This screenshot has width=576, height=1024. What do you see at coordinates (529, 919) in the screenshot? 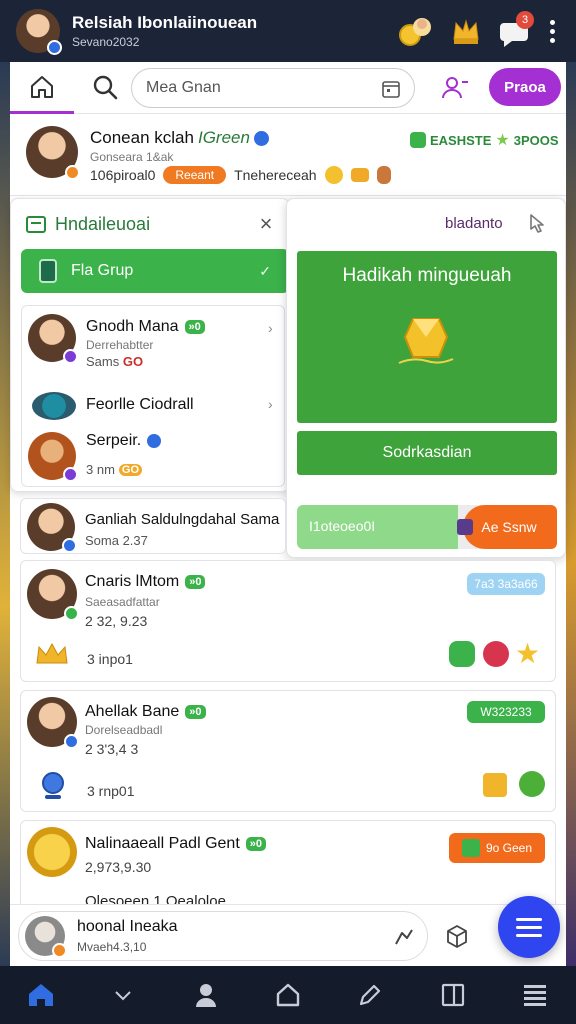
I see `menu-lines-icon` at bounding box center [529, 919].